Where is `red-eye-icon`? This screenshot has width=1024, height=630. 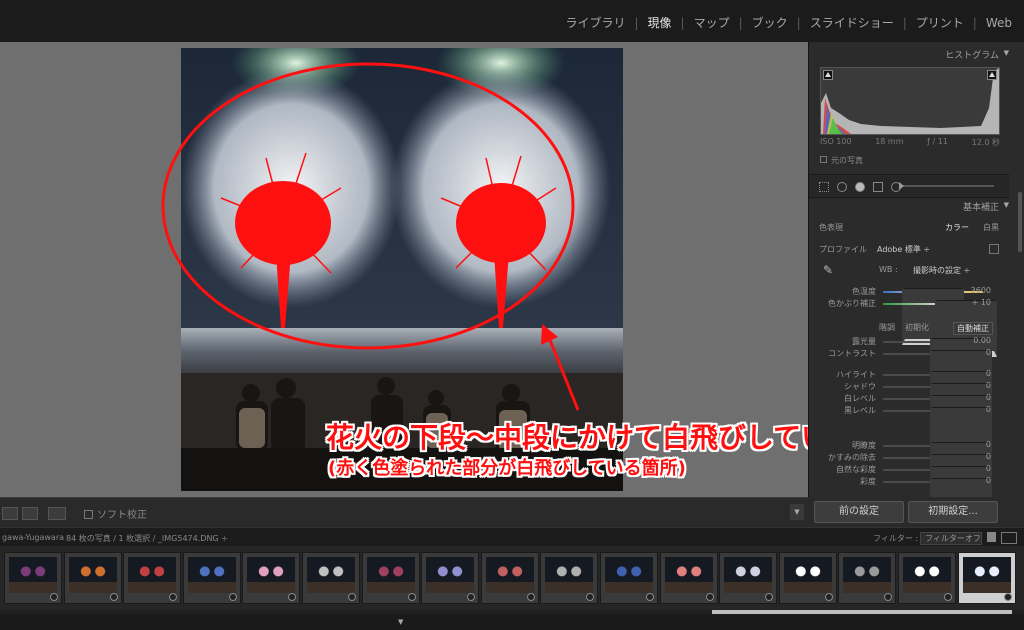 red-eye-icon is located at coordinates (860, 187).